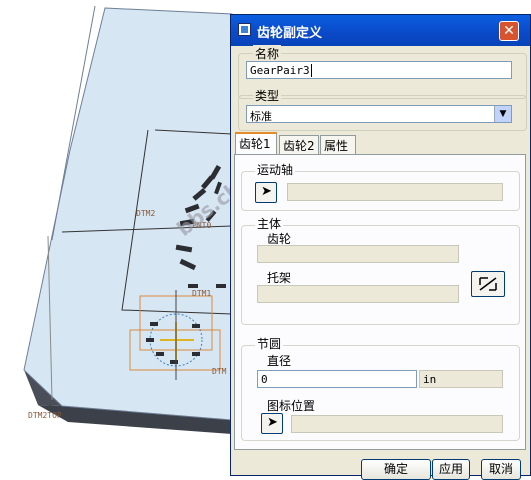  What do you see at coordinates (275, 169) in the screenshot?
I see `motion-axis-label: 运动轴` at bounding box center [275, 169].